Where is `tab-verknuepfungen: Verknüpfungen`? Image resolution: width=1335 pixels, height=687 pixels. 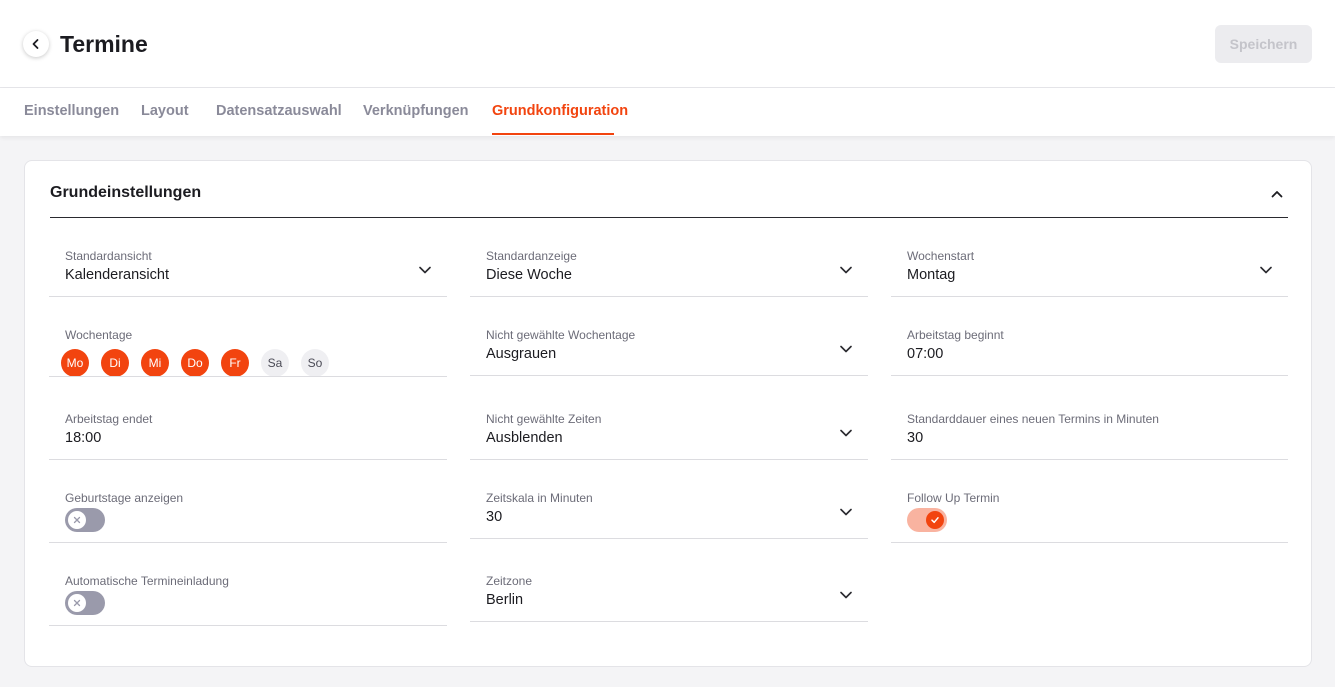 tab-verknuepfungen: Verknüpfungen is located at coordinates (416, 111).